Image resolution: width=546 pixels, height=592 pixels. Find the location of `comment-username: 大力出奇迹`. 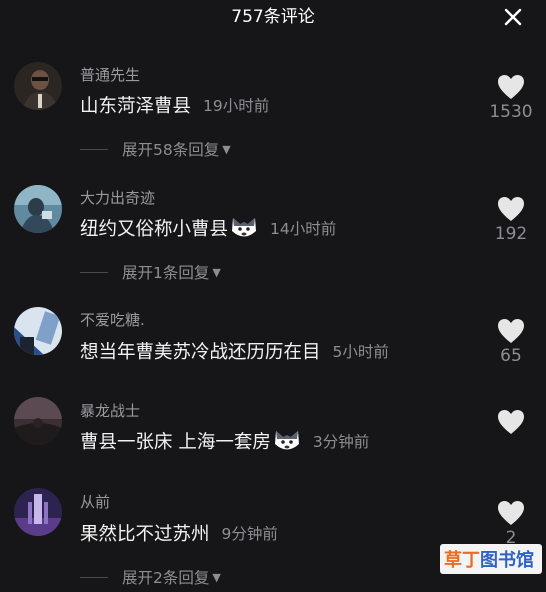

comment-username: 大力出奇迹 is located at coordinates (117, 197).